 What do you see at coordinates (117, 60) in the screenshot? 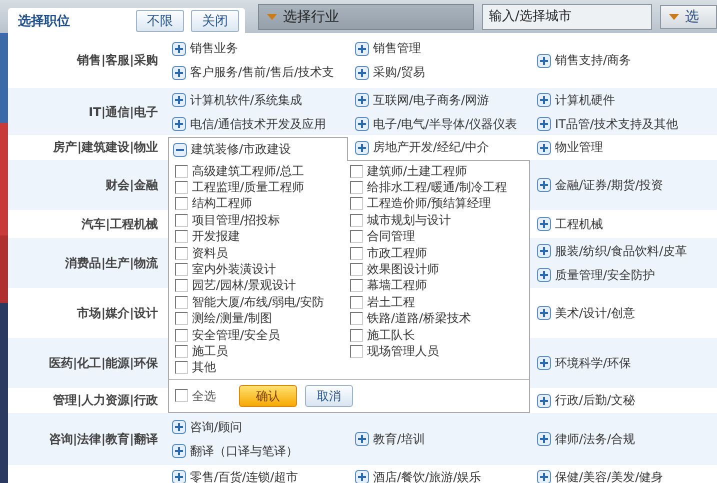
I see `category-label: 销售|客服|采购` at bounding box center [117, 60].